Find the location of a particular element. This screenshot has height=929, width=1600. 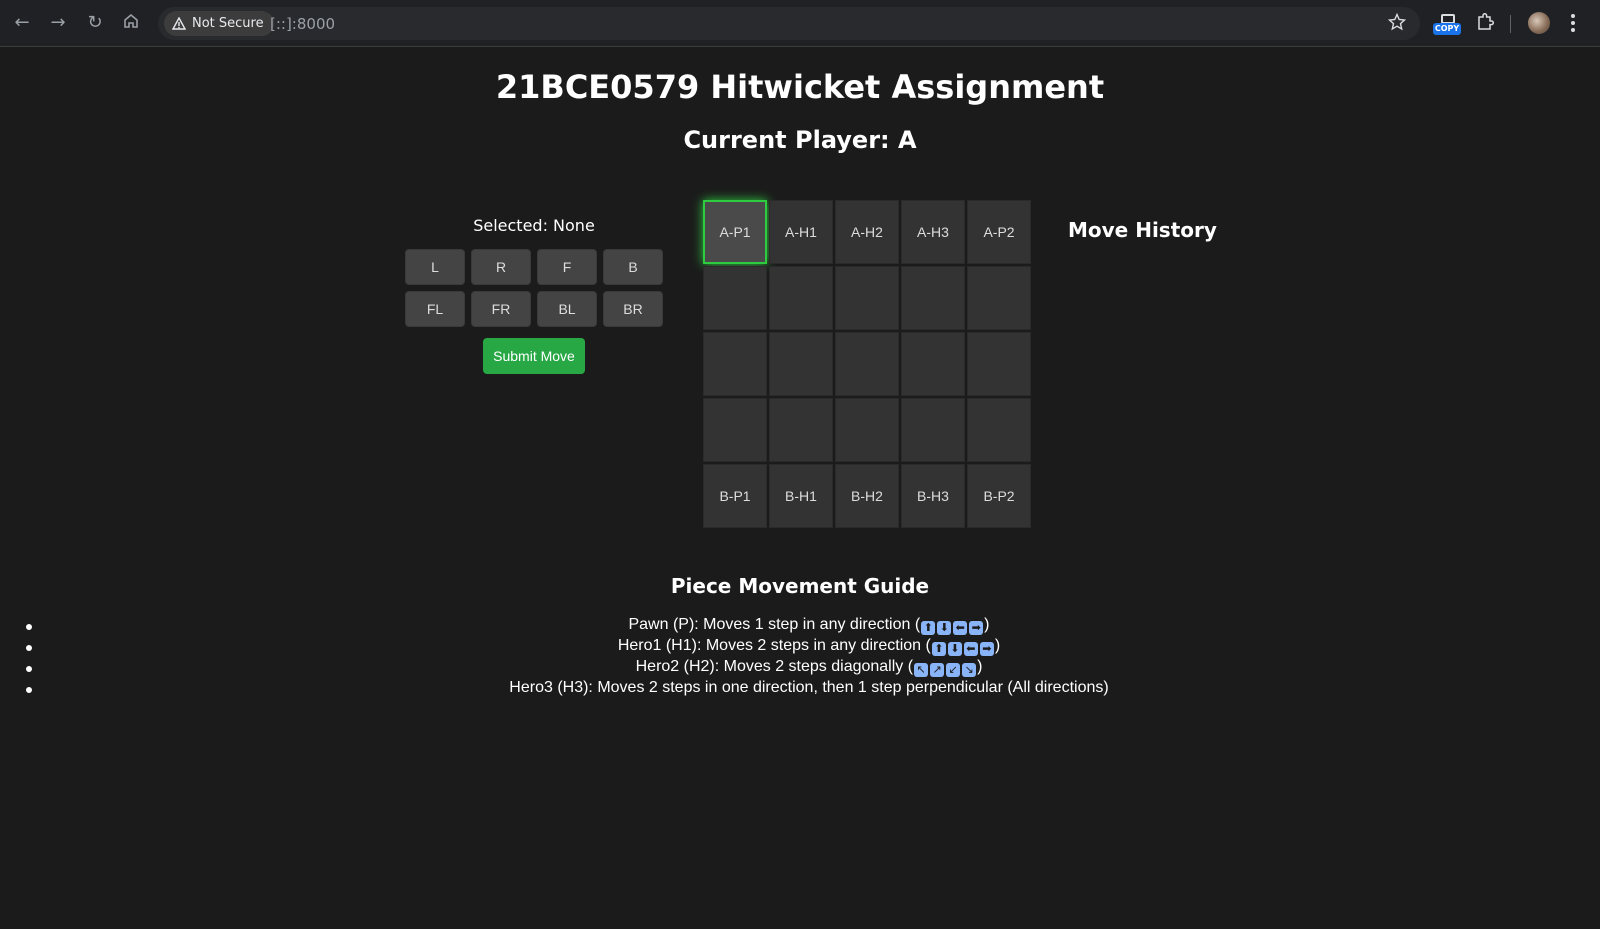

security-label: Not Secure is located at coordinates (228, 23).